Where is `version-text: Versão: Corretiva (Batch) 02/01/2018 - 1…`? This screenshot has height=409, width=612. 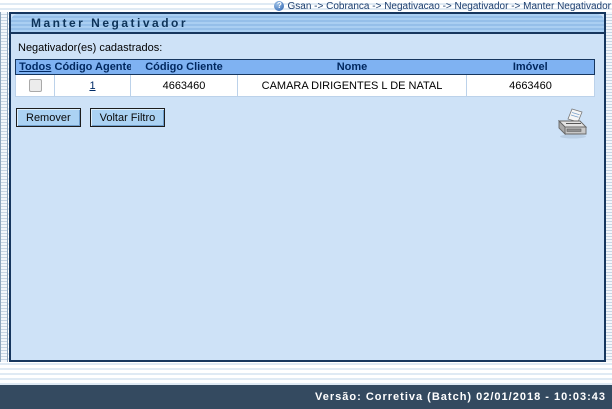
version-text: Versão: Corretiva (Batch) 02/01/2018 - 1… is located at coordinates (460, 397).